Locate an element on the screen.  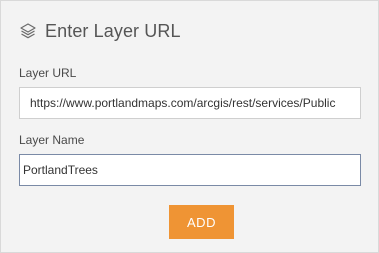
add-button: ADD is located at coordinates (201, 222).